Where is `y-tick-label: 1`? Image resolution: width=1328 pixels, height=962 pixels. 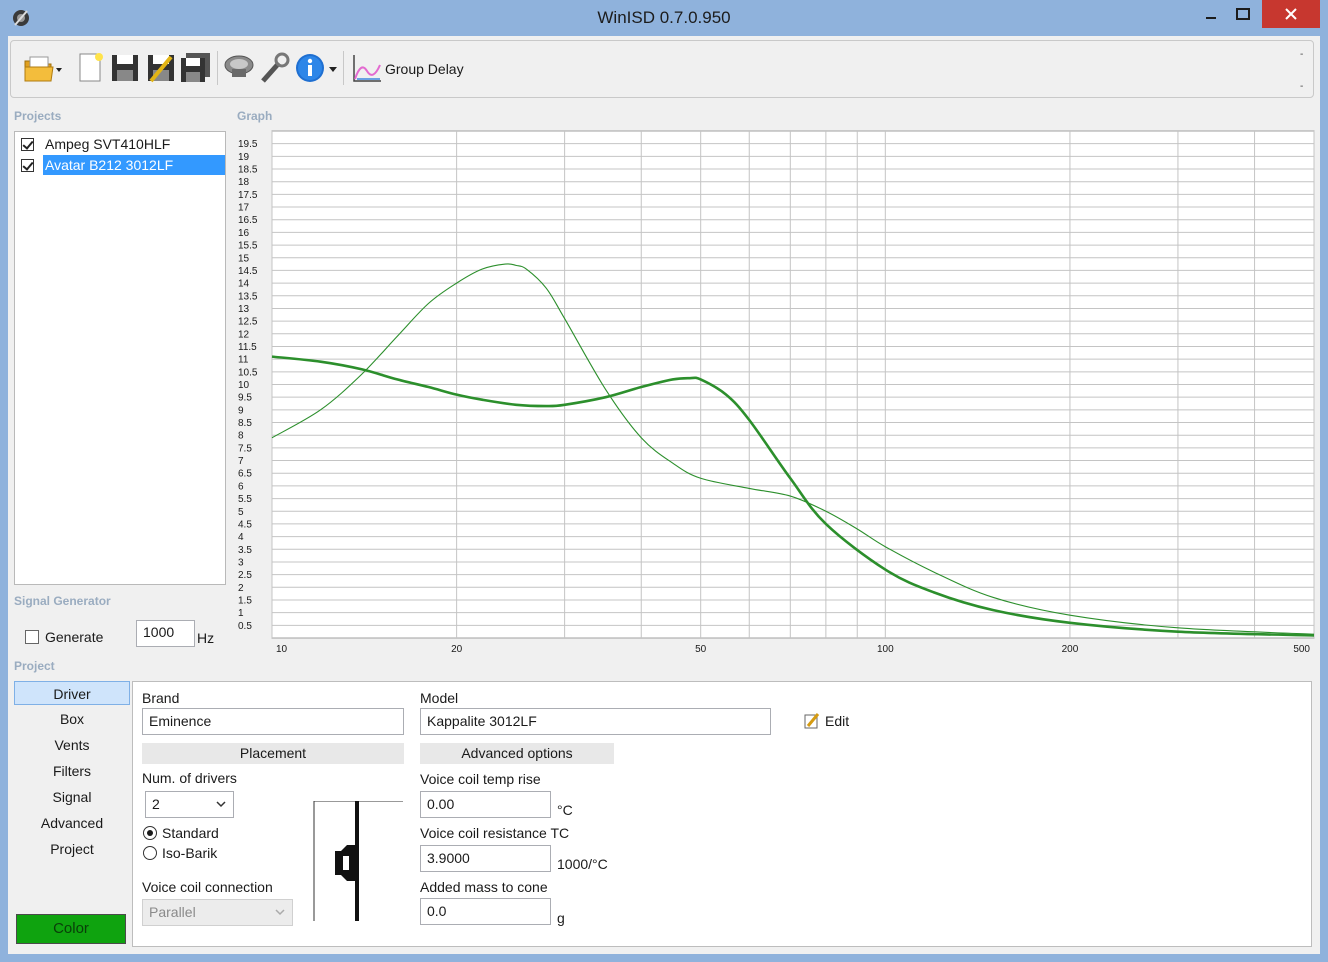
y-tick-label: 1 is located at coordinates (241, 613).